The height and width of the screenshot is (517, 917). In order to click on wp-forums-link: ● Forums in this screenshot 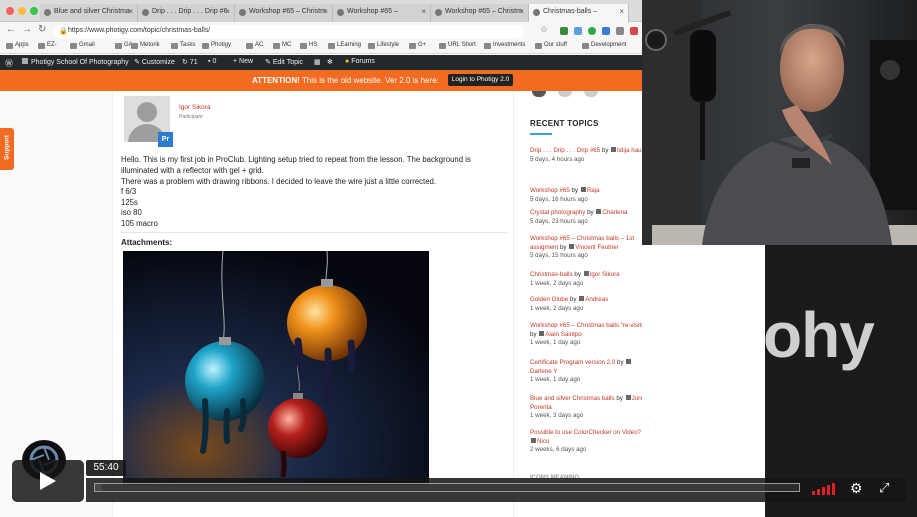, I will do `click(360, 61)`.